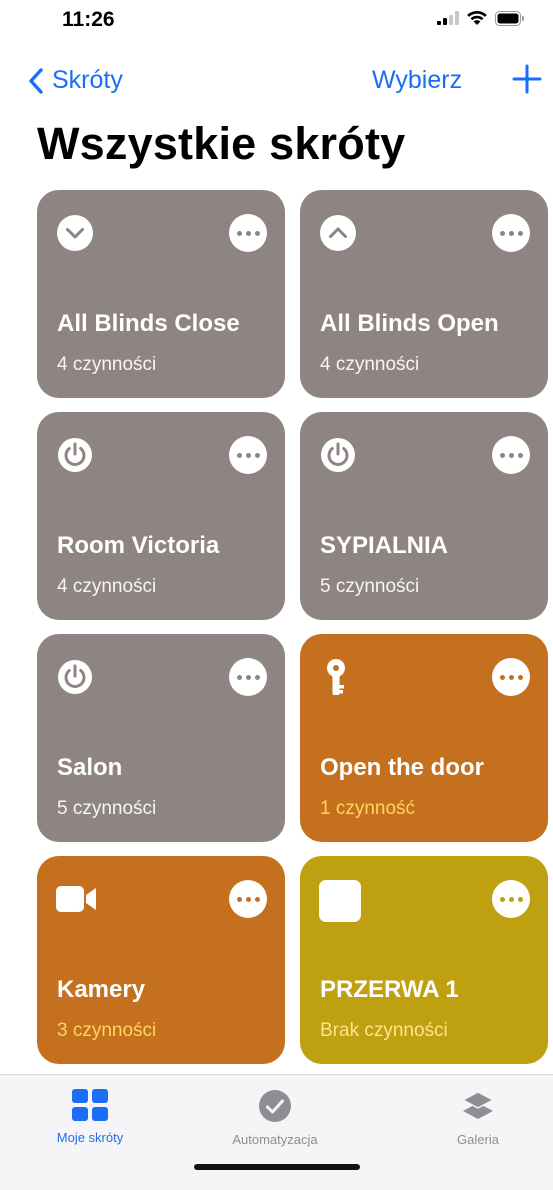 This screenshot has height=1190, width=553. Describe the element at coordinates (90, 1105) in the screenshot. I see `grid-icon` at that location.